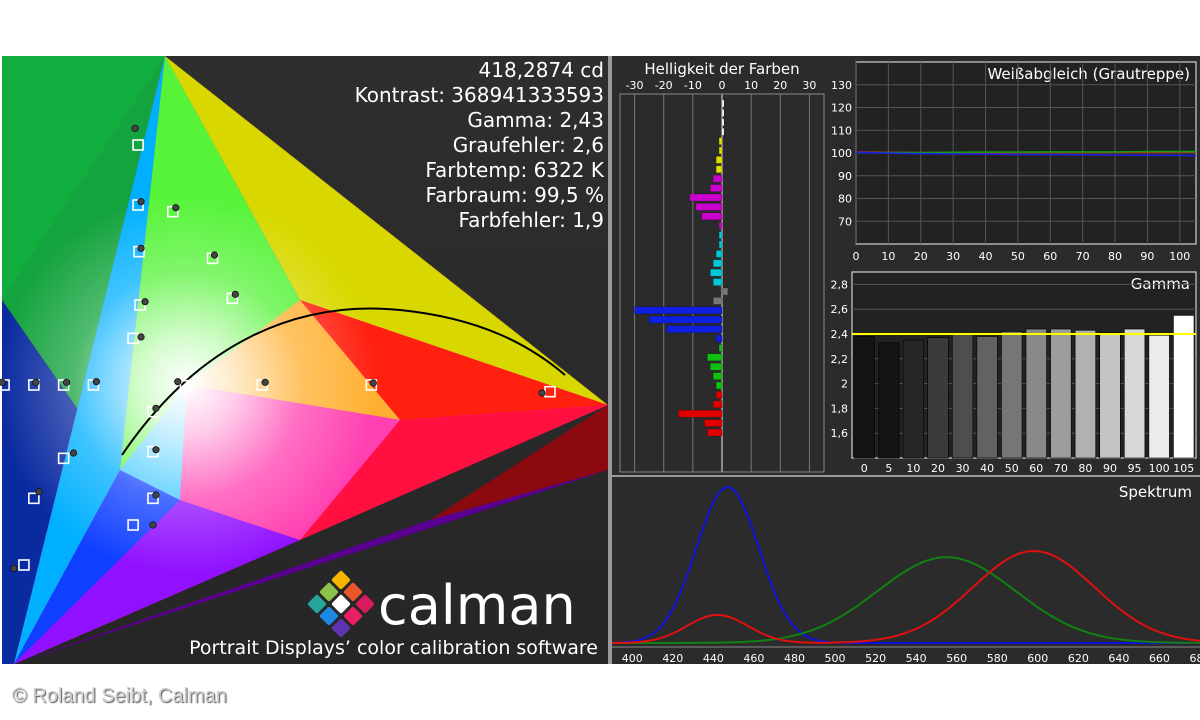  I want to click on gamma-x-tick-label: 100, so click(1159, 468).